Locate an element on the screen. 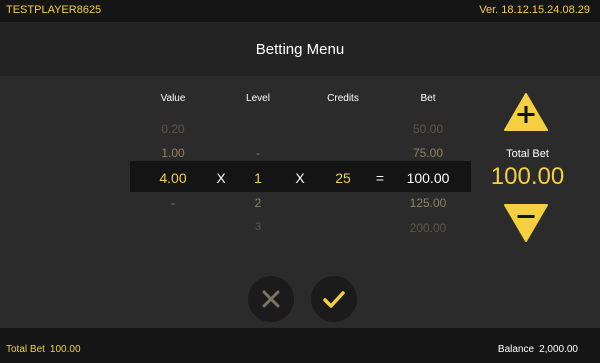  balance-label: Balance is located at coordinates (516, 349).